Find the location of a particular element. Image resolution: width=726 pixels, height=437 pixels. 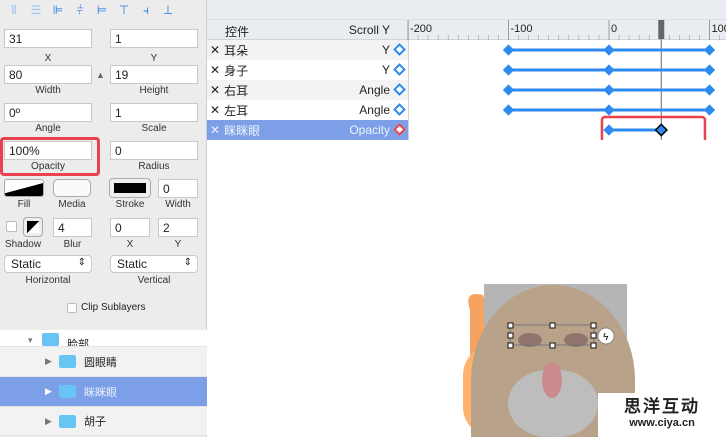

shadow-y-field: 2 is located at coordinates (178, 227).